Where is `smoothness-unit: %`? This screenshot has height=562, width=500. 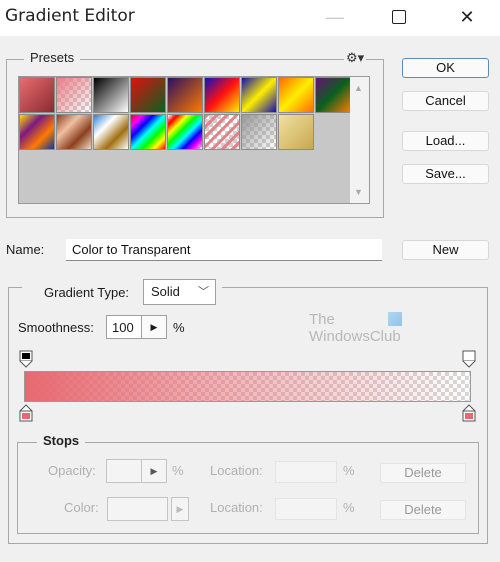
smoothness-unit: % is located at coordinates (179, 327).